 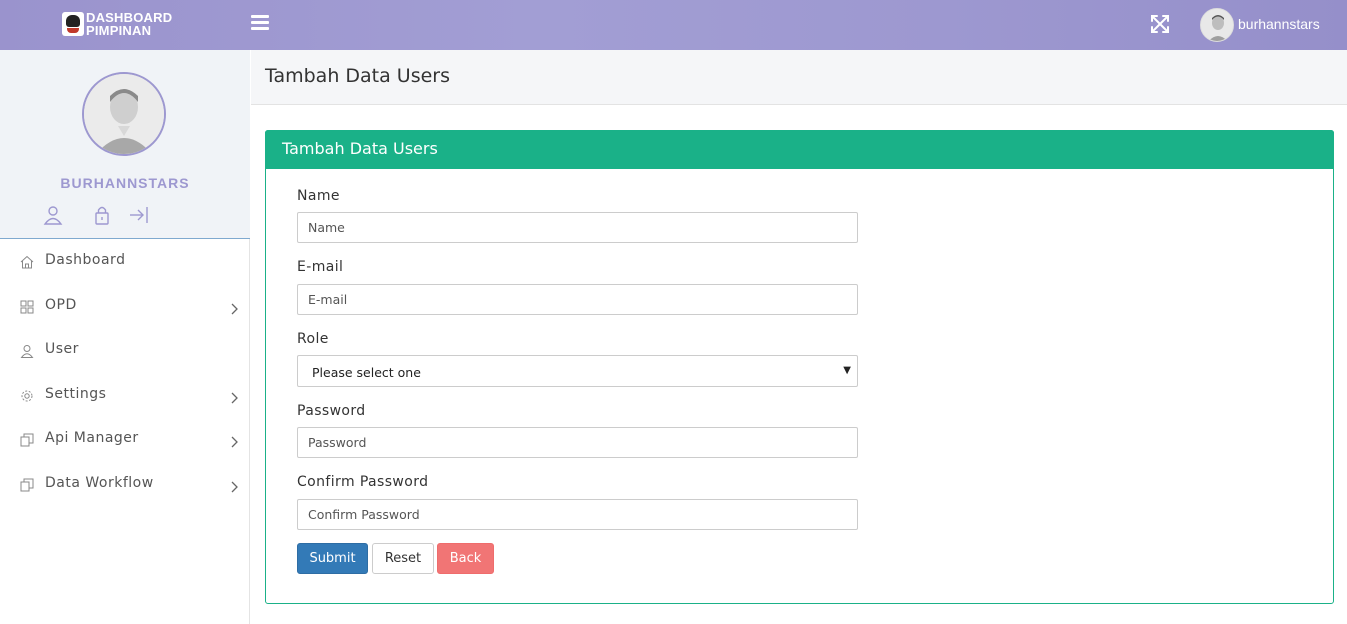 What do you see at coordinates (331, 411) in the screenshot?
I see `password-label: Password` at bounding box center [331, 411].